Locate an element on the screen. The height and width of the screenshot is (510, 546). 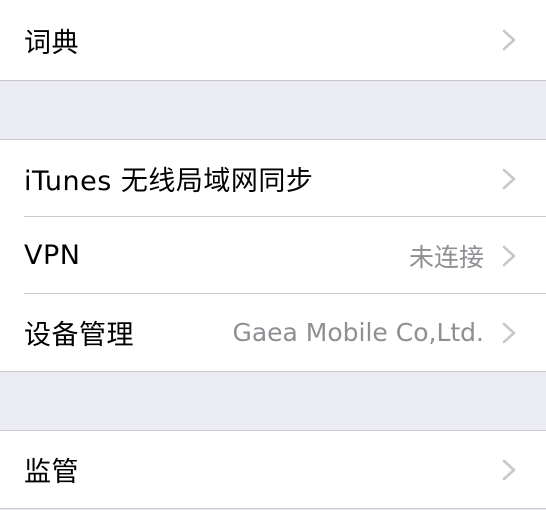
vpn-status: 未连接 is located at coordinates (446, 257).